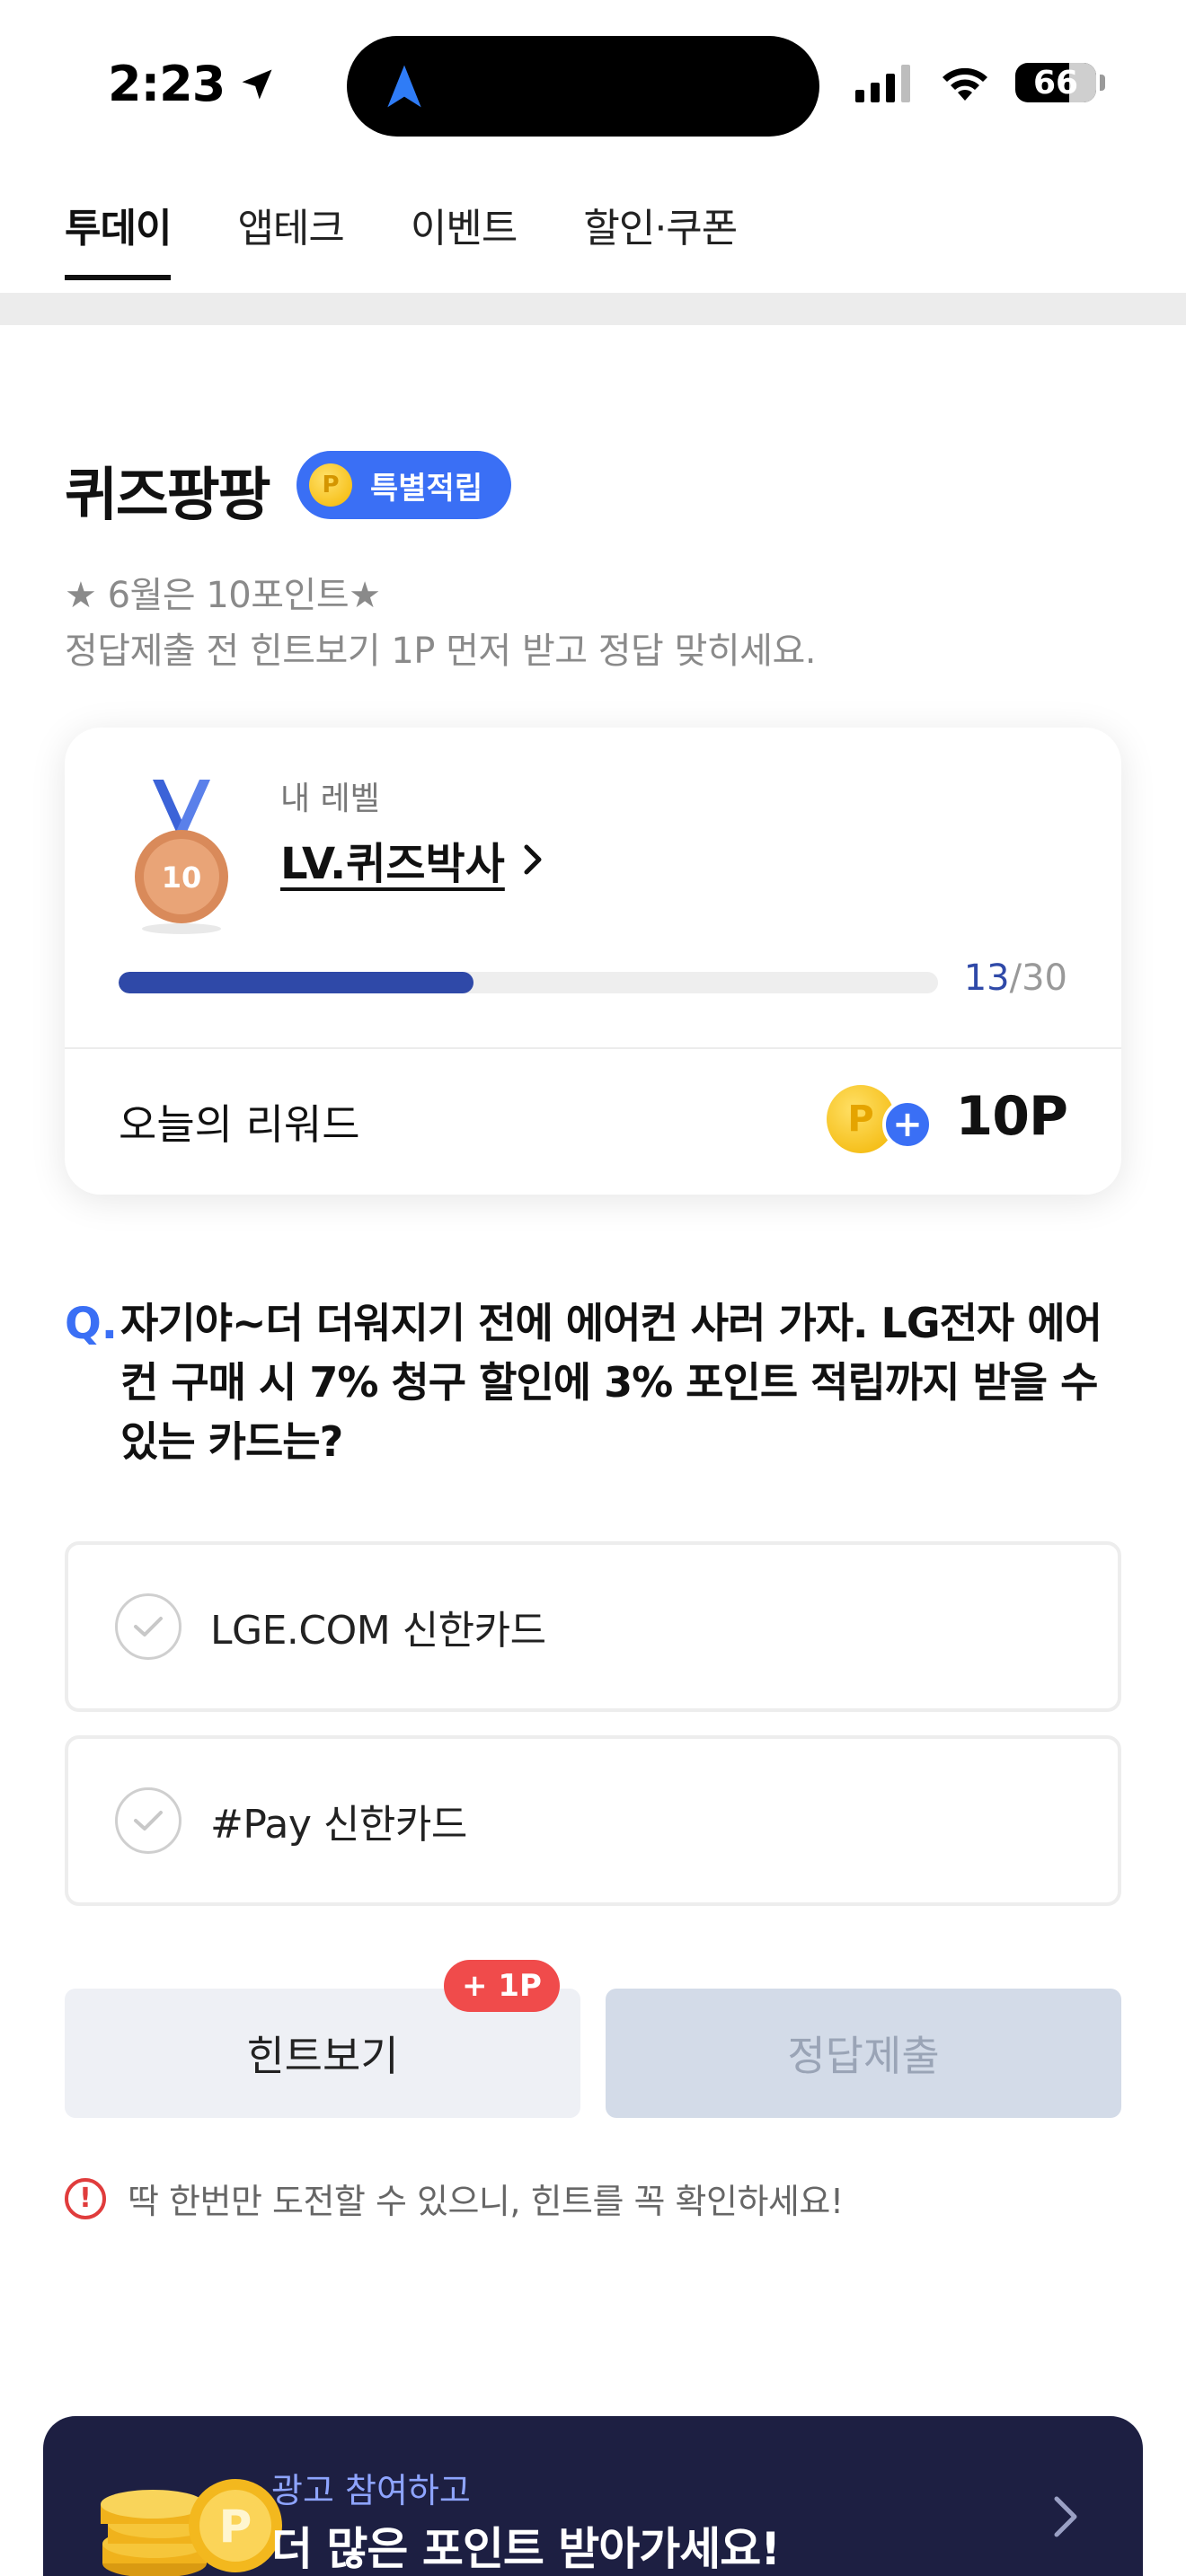 The width and height of the screenshot is (1186, 2576). Describe the element at coordinates (330, 799) in the screenshot. I see `level-caption: 내 레벨` at that location.